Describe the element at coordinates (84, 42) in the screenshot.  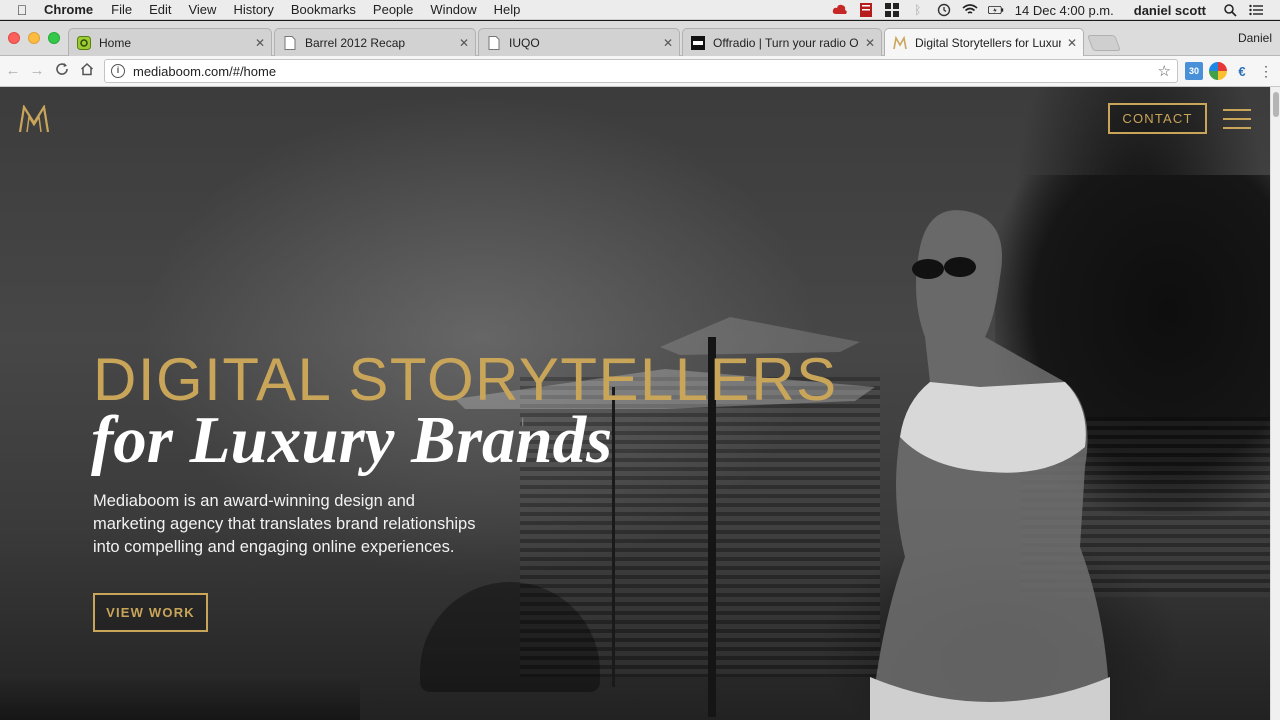
I see `home-favicon-icon` at that location.